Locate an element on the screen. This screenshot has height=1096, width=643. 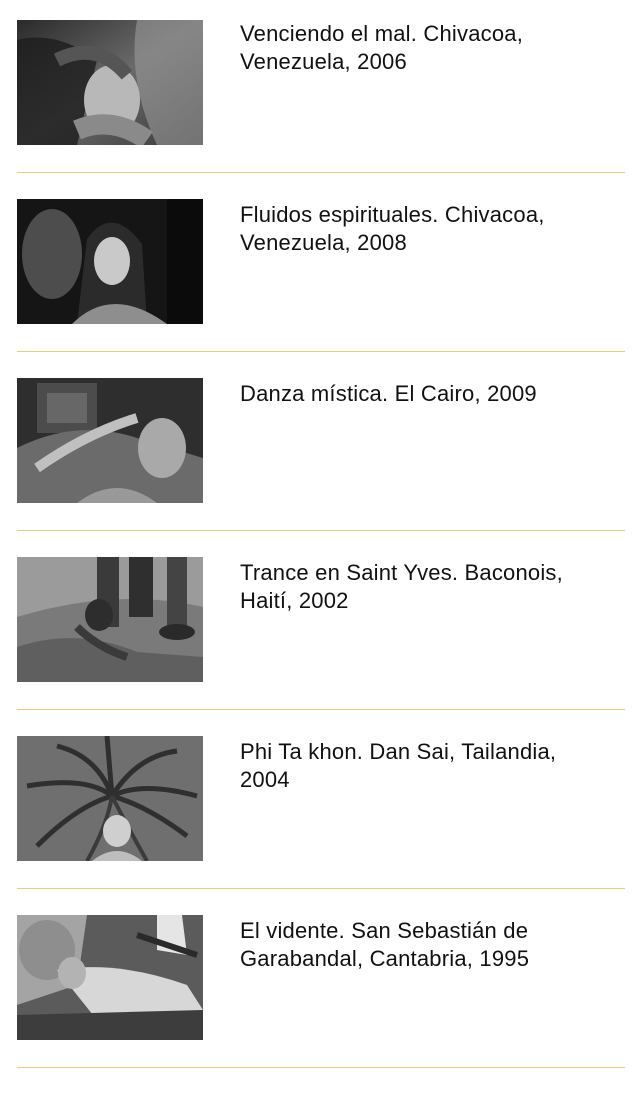
photo-mystic-dance is located at coordinates (110, 440).